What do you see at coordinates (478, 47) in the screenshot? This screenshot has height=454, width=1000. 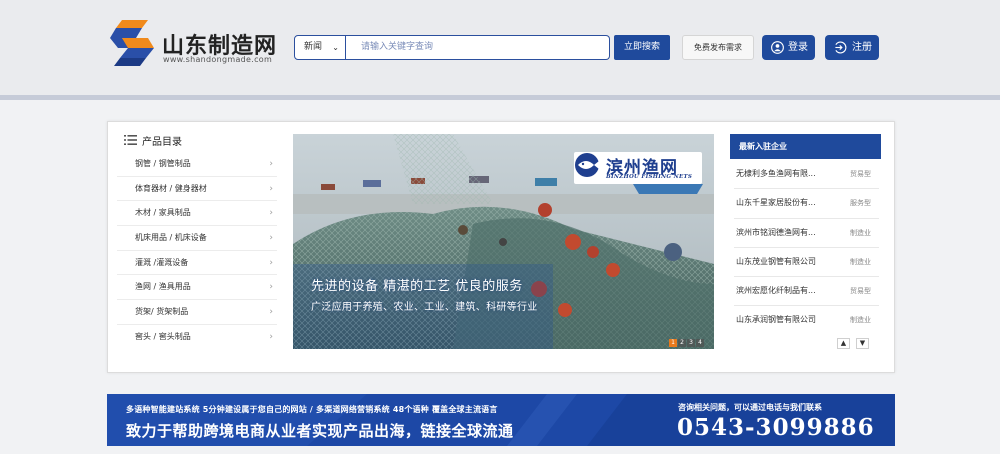 I see `search-input: 请输入关键字查询` at bounding box center [478, 47].